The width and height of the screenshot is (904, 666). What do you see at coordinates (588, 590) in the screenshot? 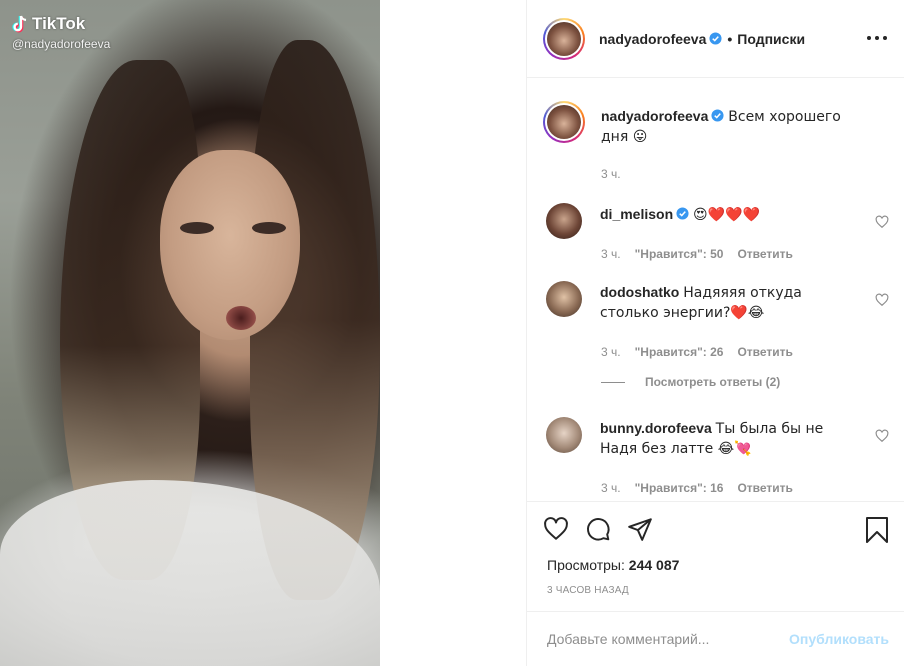
I see `post-timestamp: 3 ЧАСОВ НАЗАД` at bounding box center [588, 590].